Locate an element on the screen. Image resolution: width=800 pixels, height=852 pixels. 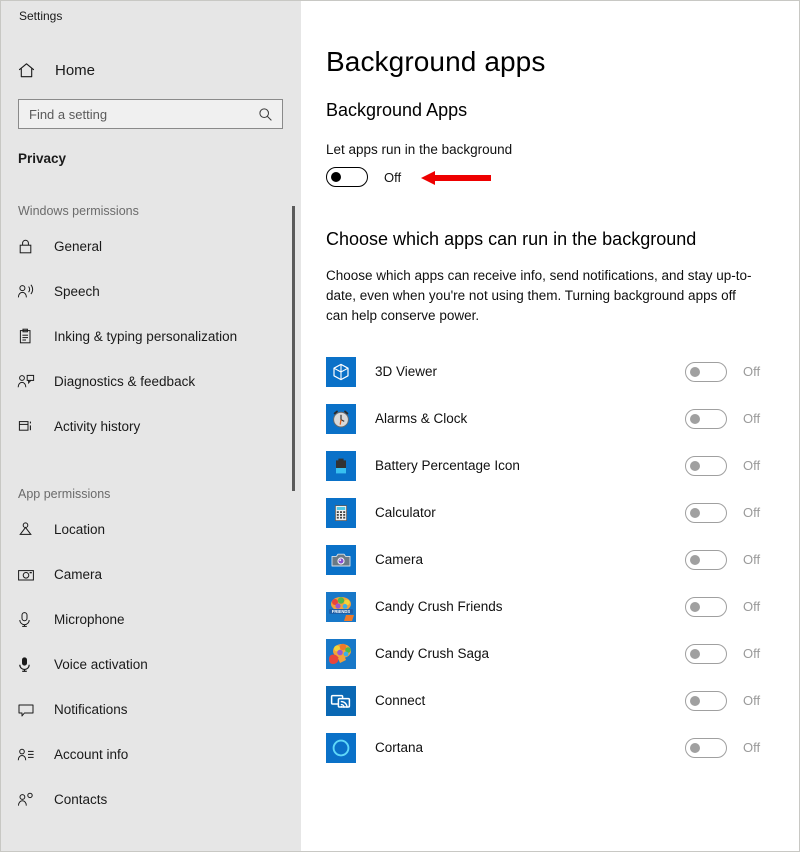
sidebar-item-inking-typing-personalization: Inking & typing personalization is located at coordinates (151, 336).